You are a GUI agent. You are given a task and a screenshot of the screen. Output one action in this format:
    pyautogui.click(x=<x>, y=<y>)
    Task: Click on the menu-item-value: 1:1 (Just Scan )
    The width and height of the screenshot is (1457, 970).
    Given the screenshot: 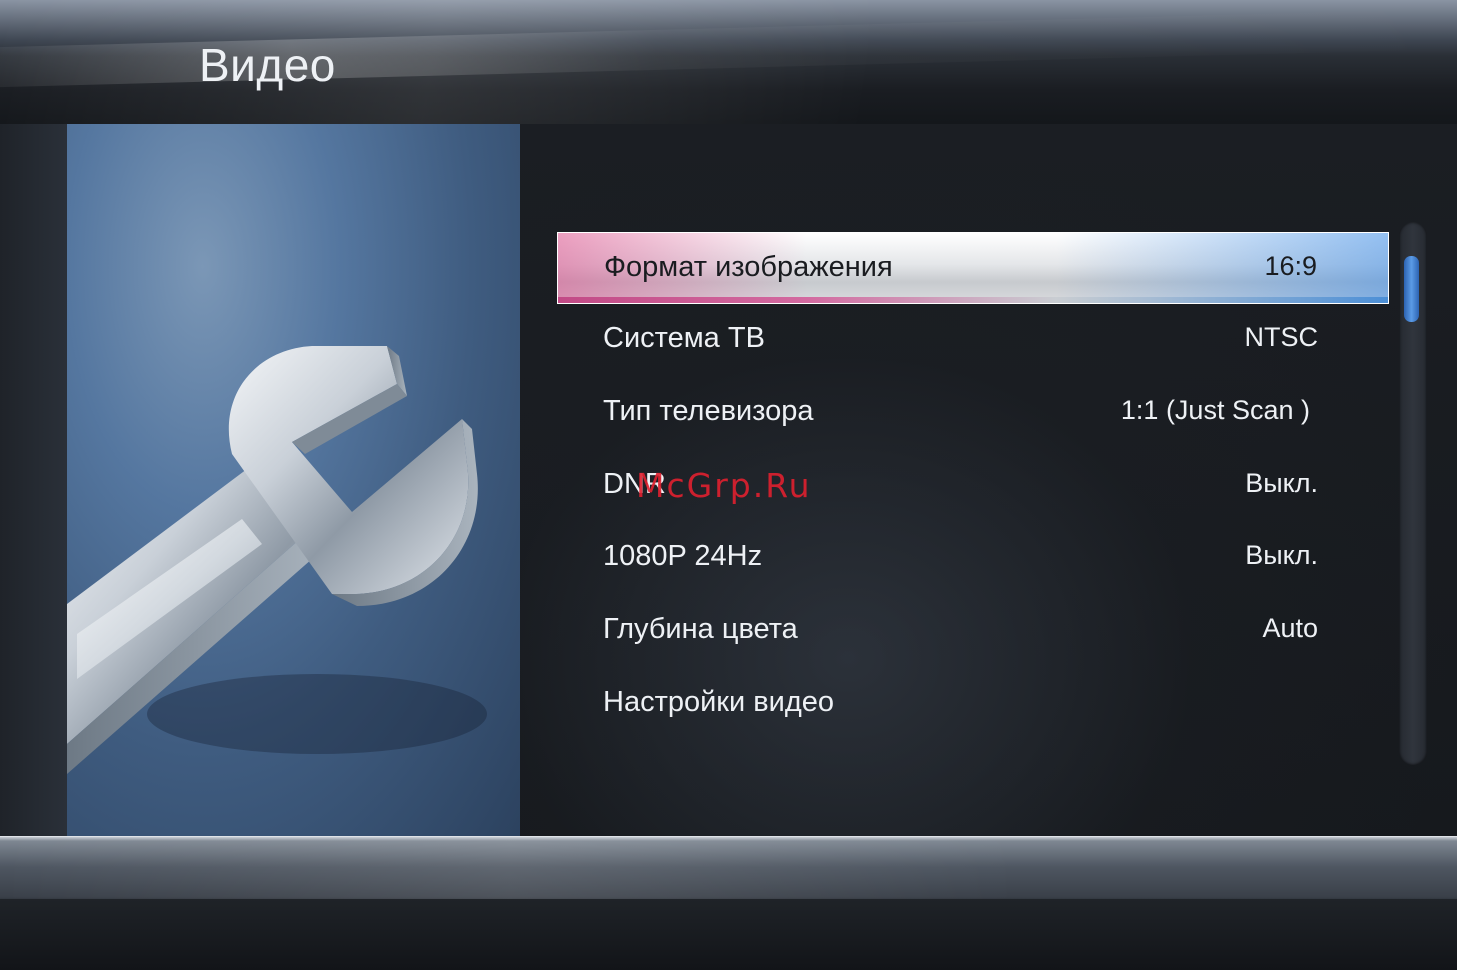 What is the action you would take?
    pyautogui.click(x=1215, y=409)
    